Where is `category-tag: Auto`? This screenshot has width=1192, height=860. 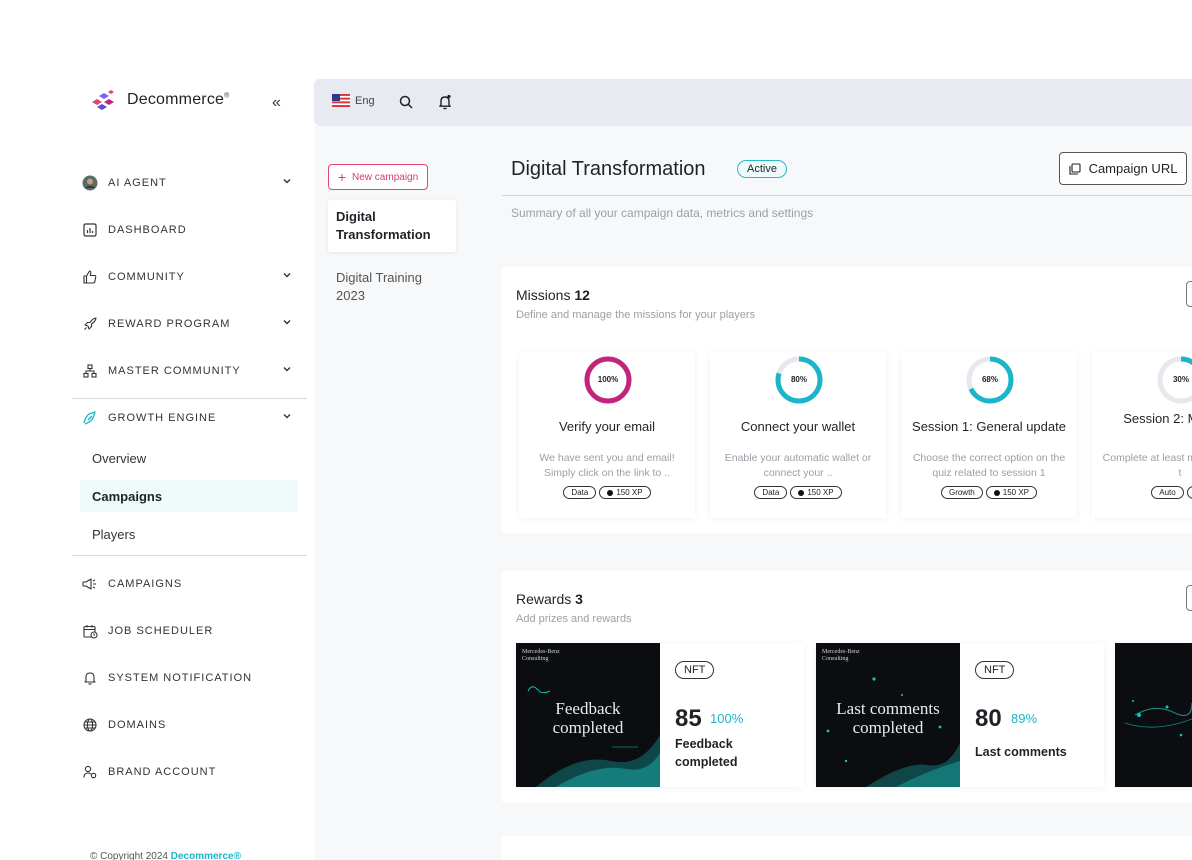
category-tag: Auto is located at coordinates (1167, 492).